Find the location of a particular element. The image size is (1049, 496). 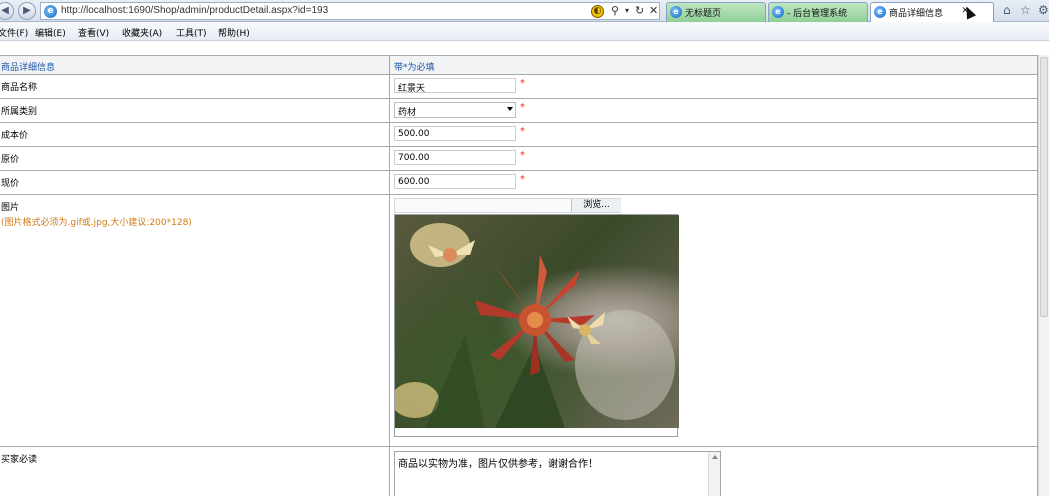

form-row-notice: 买家必读 商品以实物为准，图片仅供参考，谢谢合作！ is located at coordinates (519, 471).